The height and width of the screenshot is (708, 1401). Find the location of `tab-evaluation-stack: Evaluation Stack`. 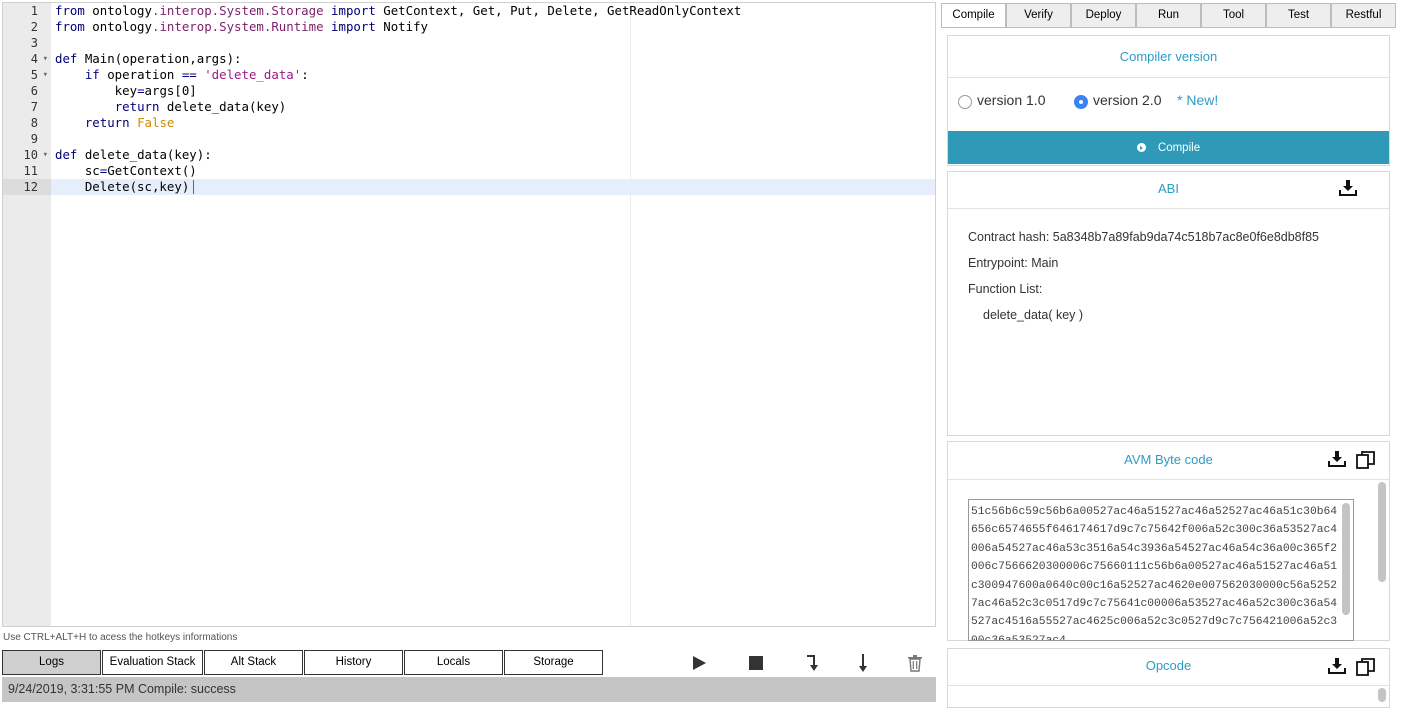

tab-evaluation-stack: Evaluation Stack is located at coordinates (152, 662).